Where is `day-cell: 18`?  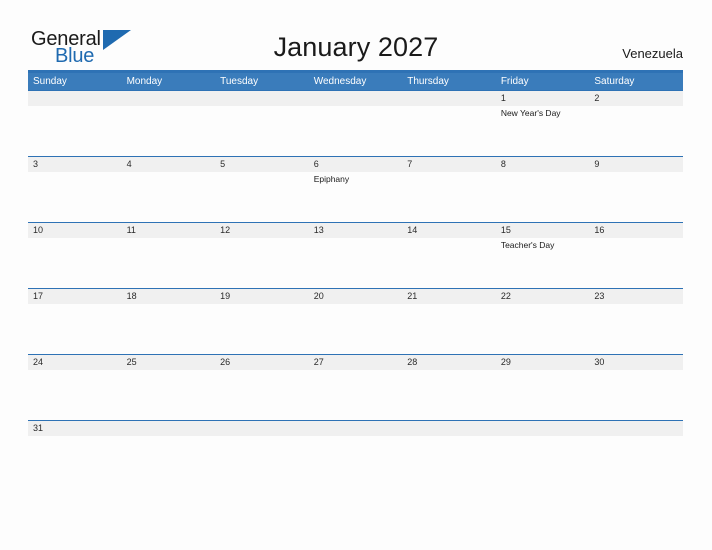 day-cell: 18 is located at coordinates (168, 321).